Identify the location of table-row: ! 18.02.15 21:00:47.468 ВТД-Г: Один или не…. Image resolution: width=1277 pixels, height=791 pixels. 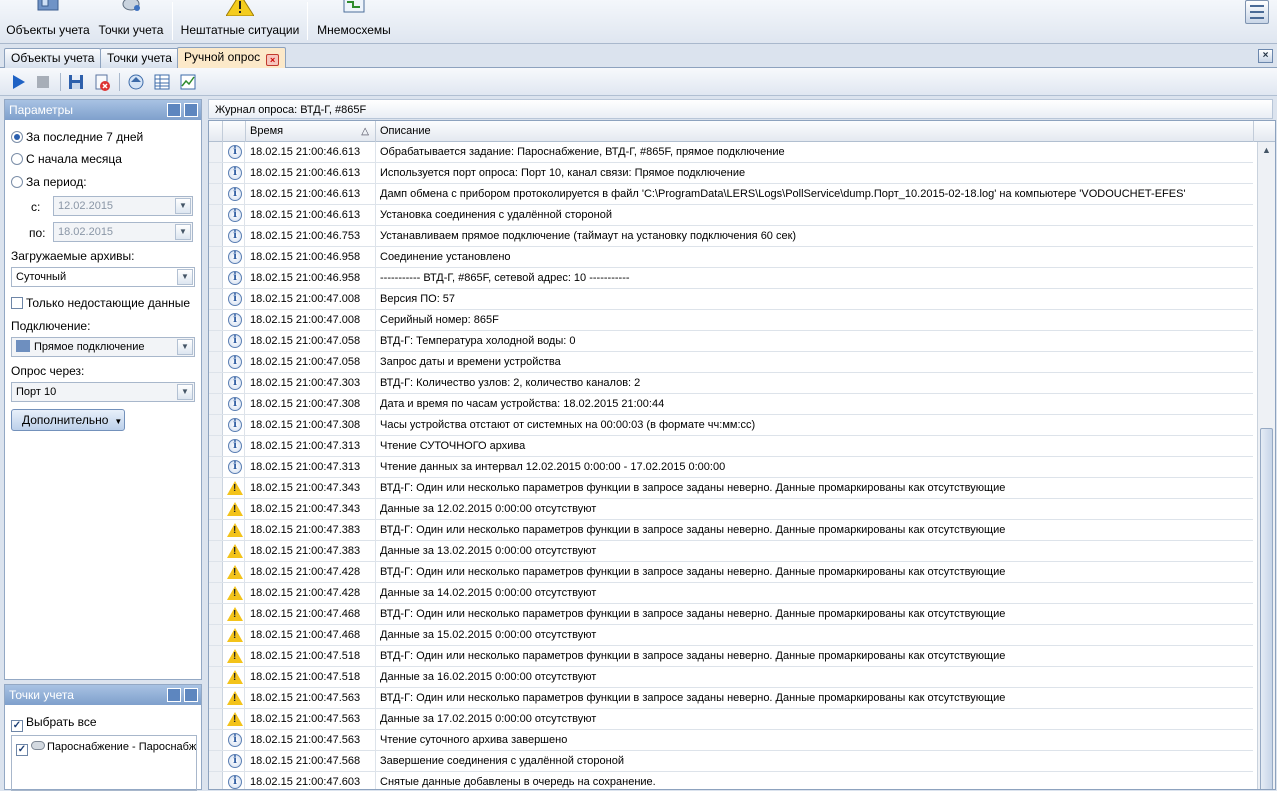
(731, 614).